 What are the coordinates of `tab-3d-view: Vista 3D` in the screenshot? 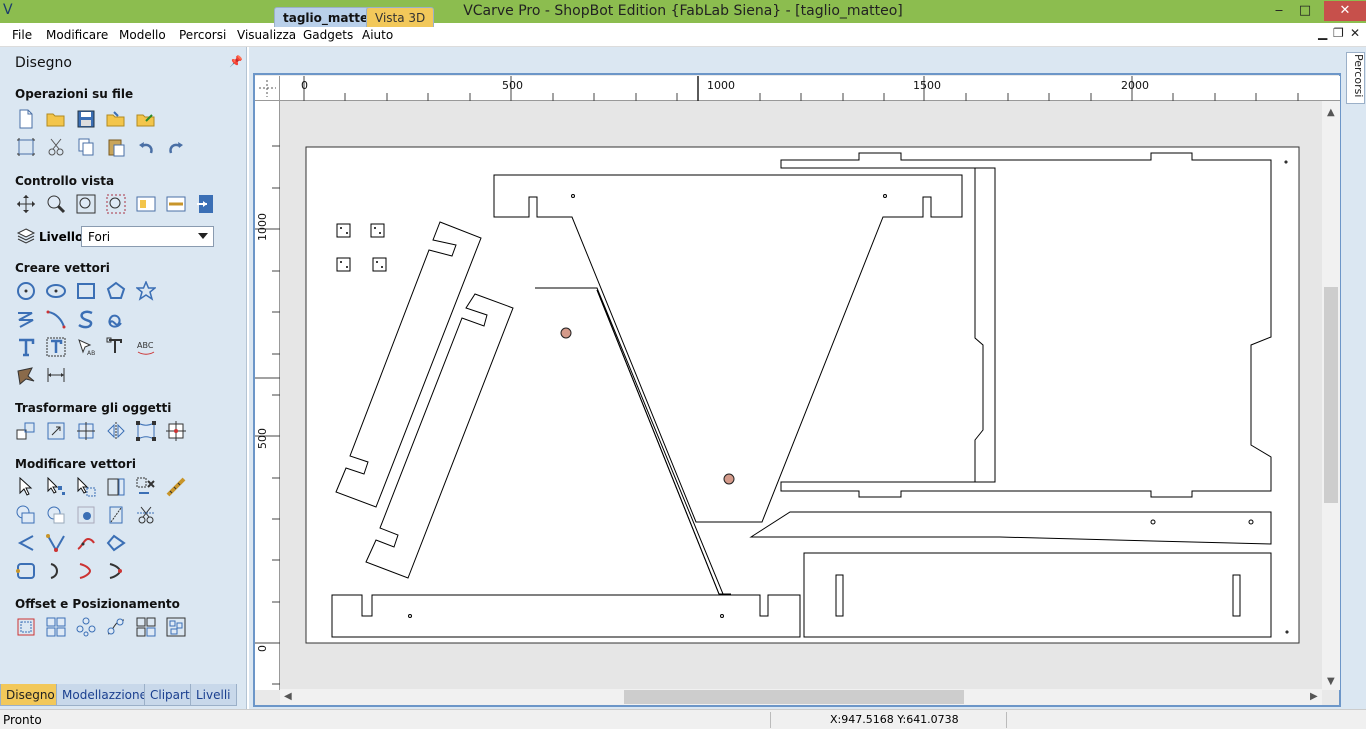 It's located at (400, 17).